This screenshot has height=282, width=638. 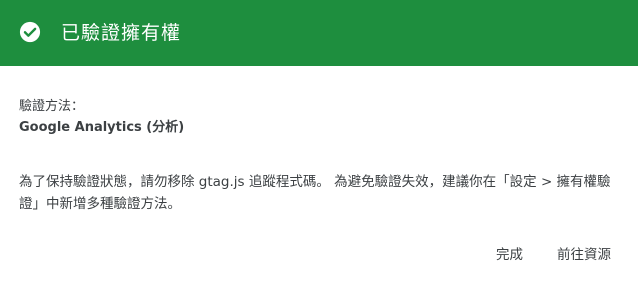 What do you see at coordinates (30, 32) in the screenshot?
I see `check-circle-icon` at bounding box center [30, 32].